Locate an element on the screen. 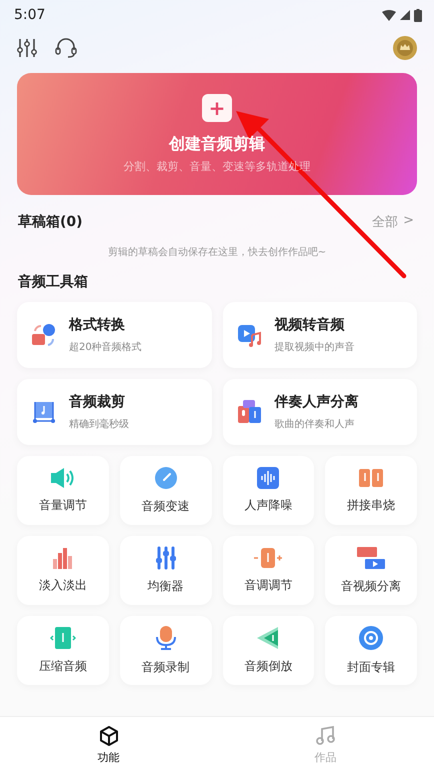 The width and height of the screenshot is (434, 773). tool-label: 音频录制 is located at coordinates (166, 667).